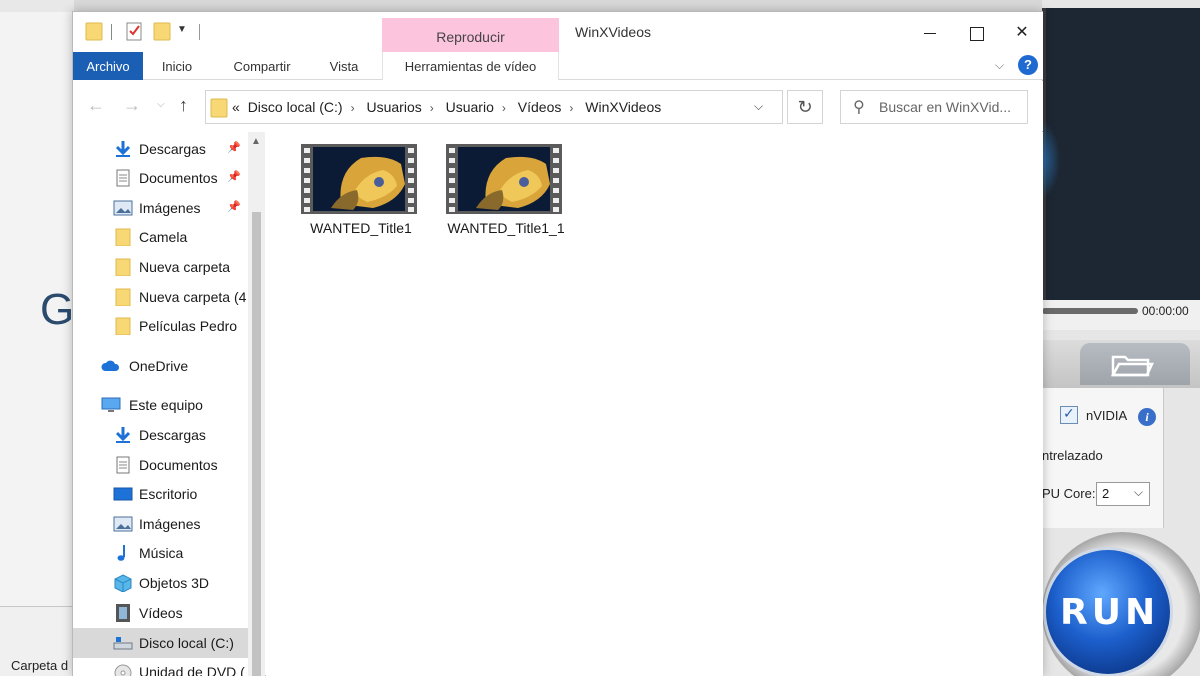 The image size is (1200, 676). Describe the element at coordinates (192, 670) in the screenshot. I see `nav-item-label: Unidad de DVD (` at that location.